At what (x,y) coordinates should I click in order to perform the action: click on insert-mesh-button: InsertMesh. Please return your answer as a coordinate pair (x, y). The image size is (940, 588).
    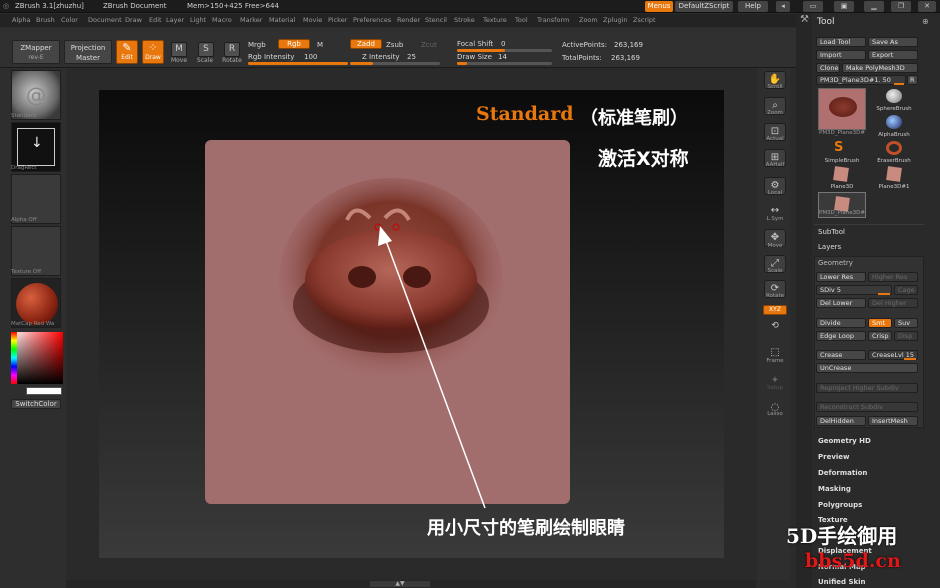
    Looking at the image, I should click on (893, 421).